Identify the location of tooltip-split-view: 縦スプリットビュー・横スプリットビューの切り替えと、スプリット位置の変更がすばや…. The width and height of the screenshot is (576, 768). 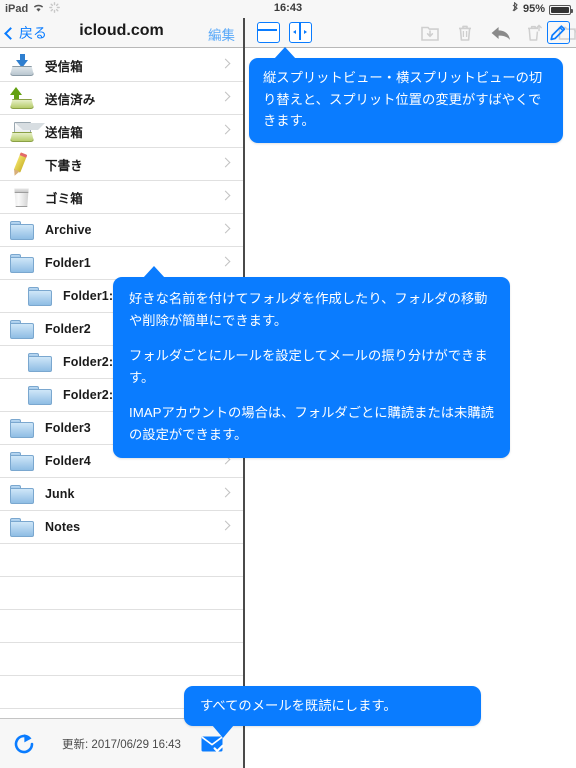
(406, 95).